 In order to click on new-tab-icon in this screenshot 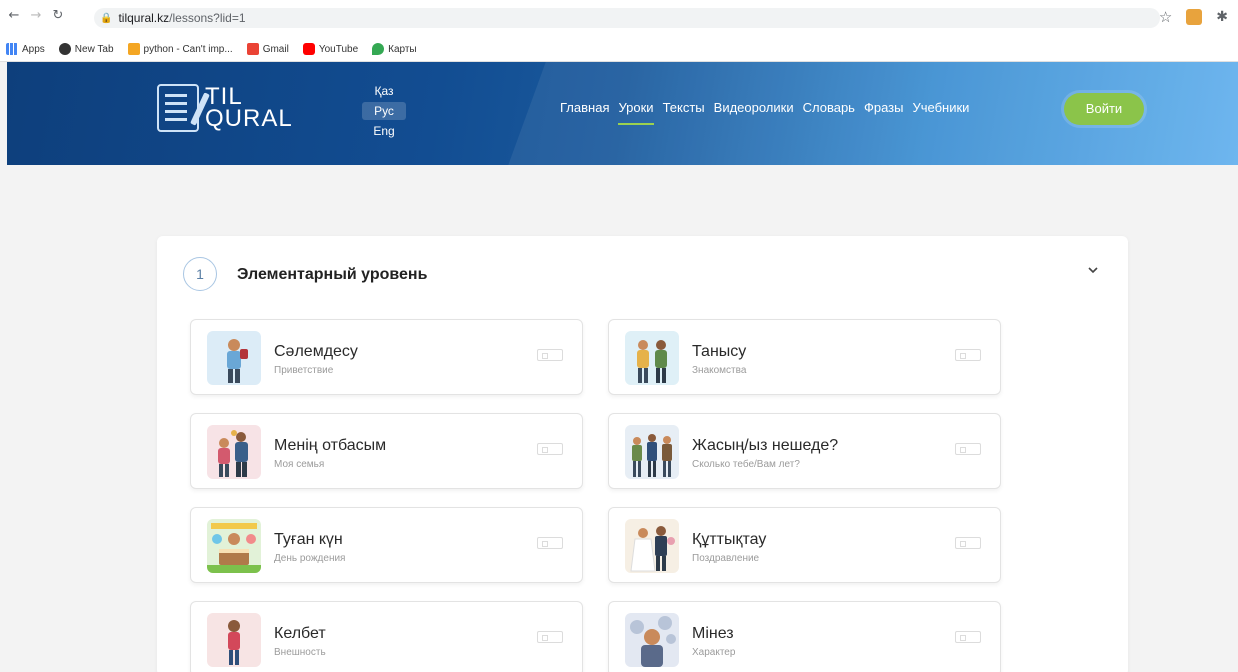, I will do `click(64, 49)`.